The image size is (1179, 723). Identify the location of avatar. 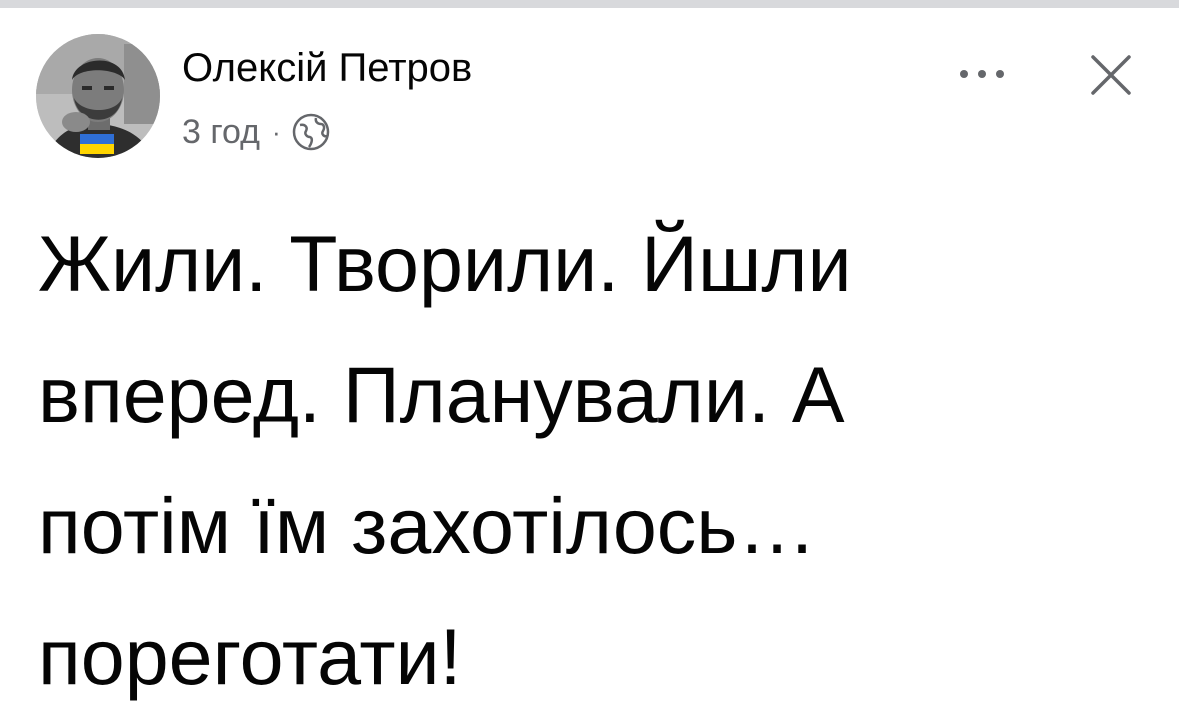
(98, 96).